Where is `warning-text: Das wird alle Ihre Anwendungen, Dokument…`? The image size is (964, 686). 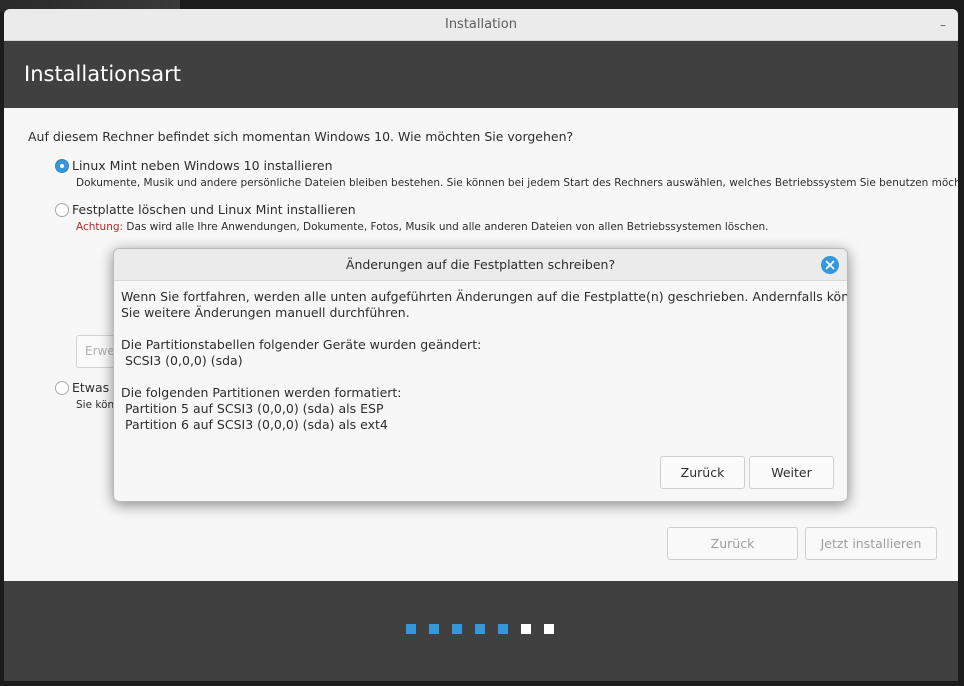 warning-text: Das wird alle Ihre Anwendungen, Dokument… is located at coordinates (446, 227).